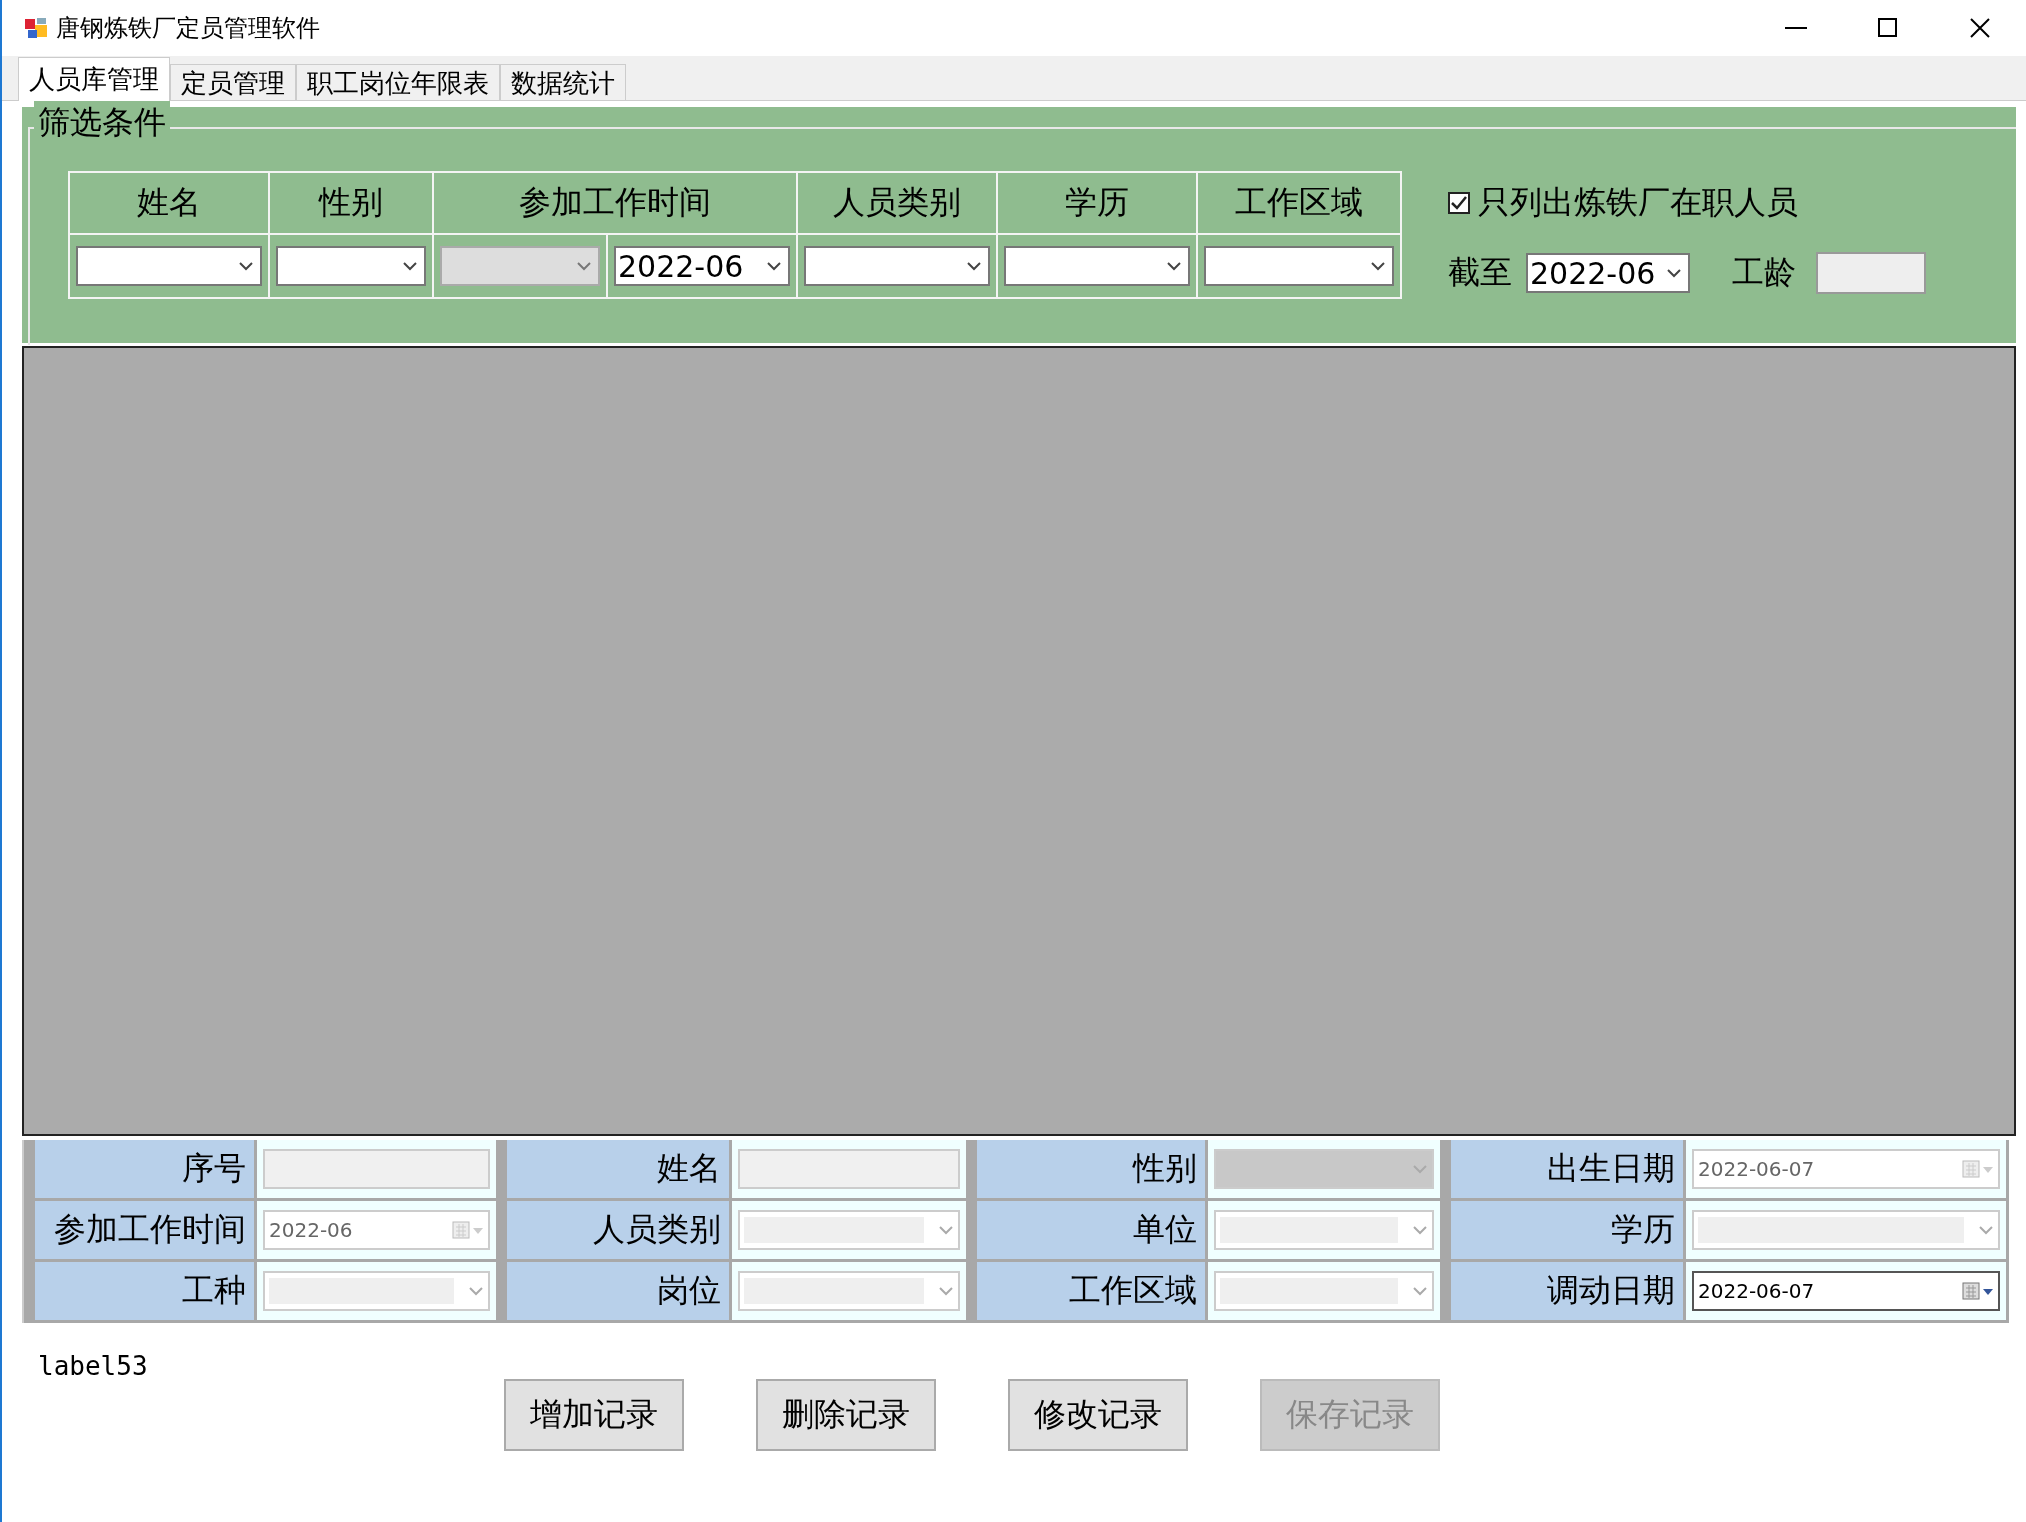  Describe the element at coordinates (188, 28) in the screenshot. I see `window-title: 唐钢炼铁厂定员管理软件` at that location.